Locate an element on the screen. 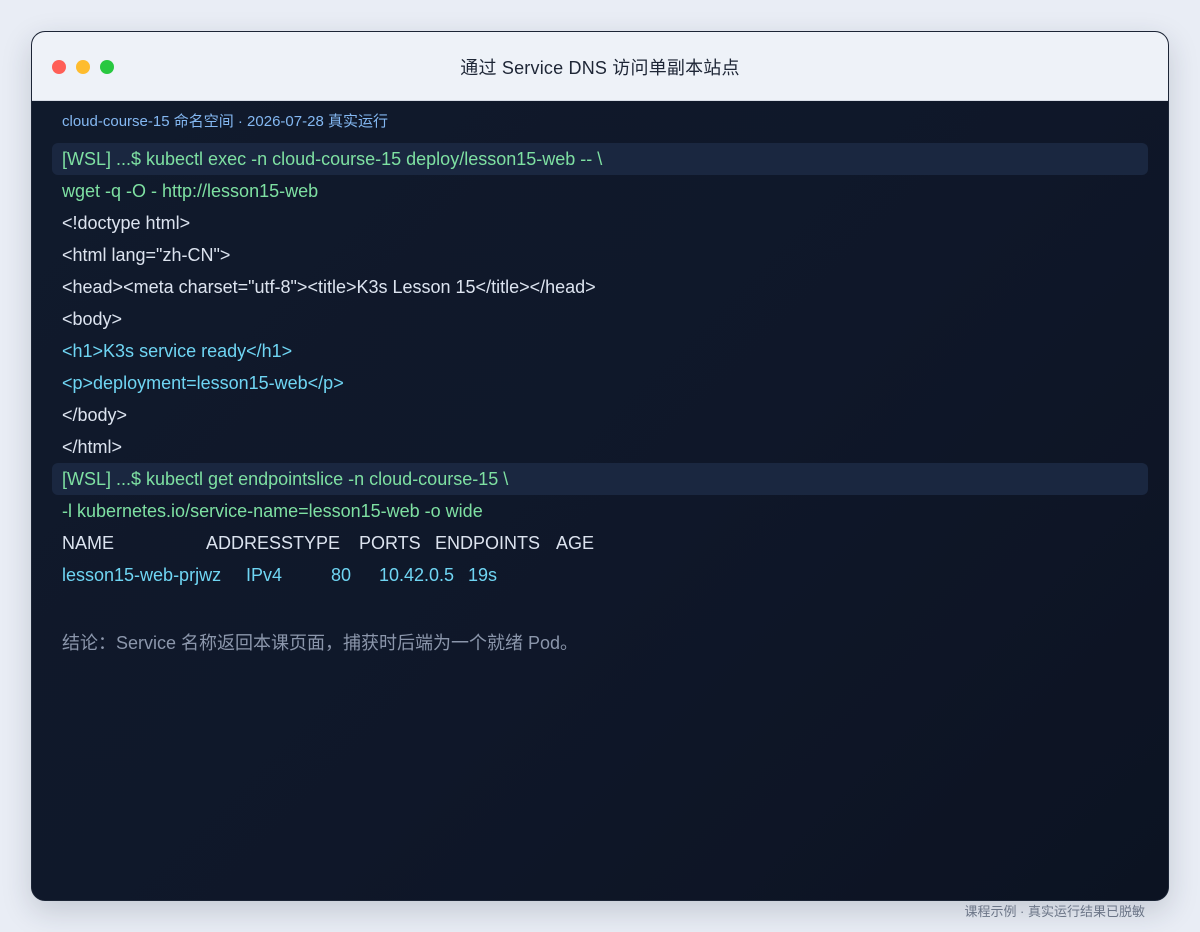  cell-endpoints: 10.42.0.5 is located at coordinates (417, 575).